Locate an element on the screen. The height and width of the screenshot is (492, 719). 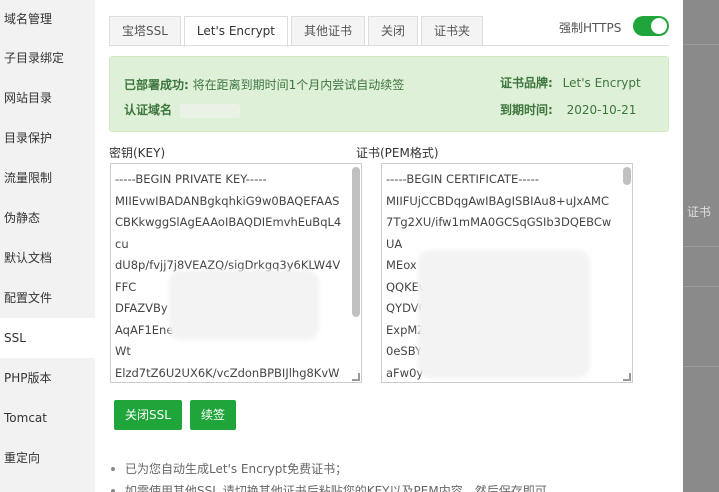
sidebar-item-php-version: PHP版本 is located at coordinates (47, 378).